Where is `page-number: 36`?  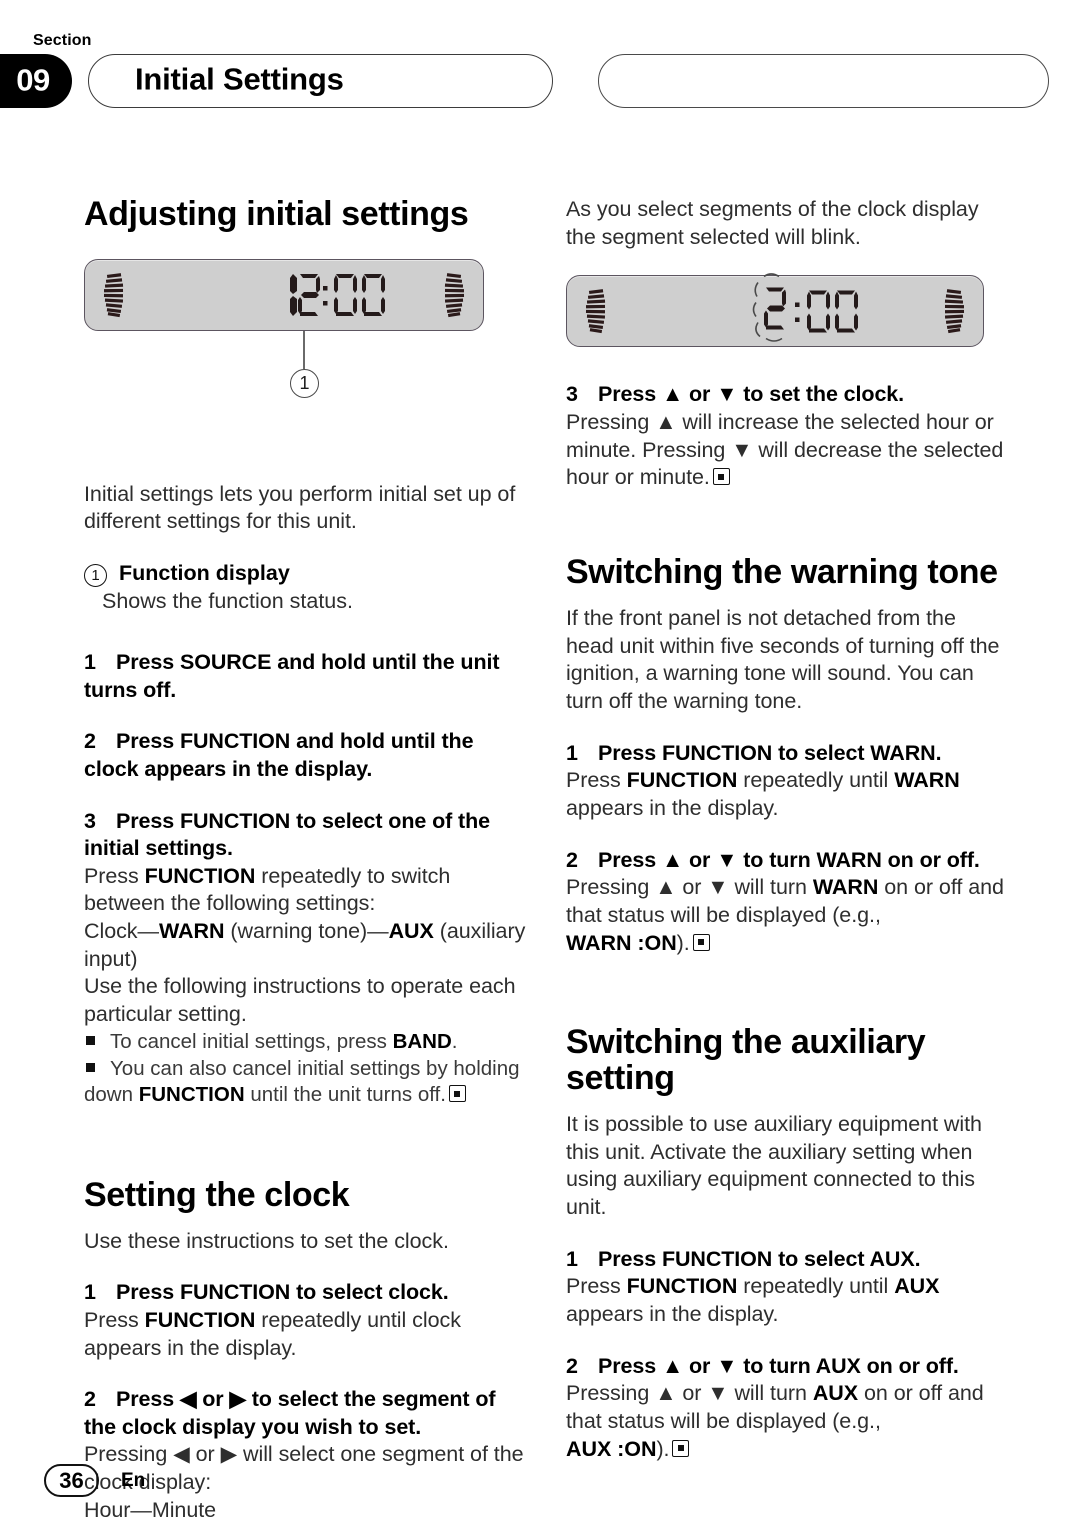 page-number: 36 is located at coordinates (71, 1480).